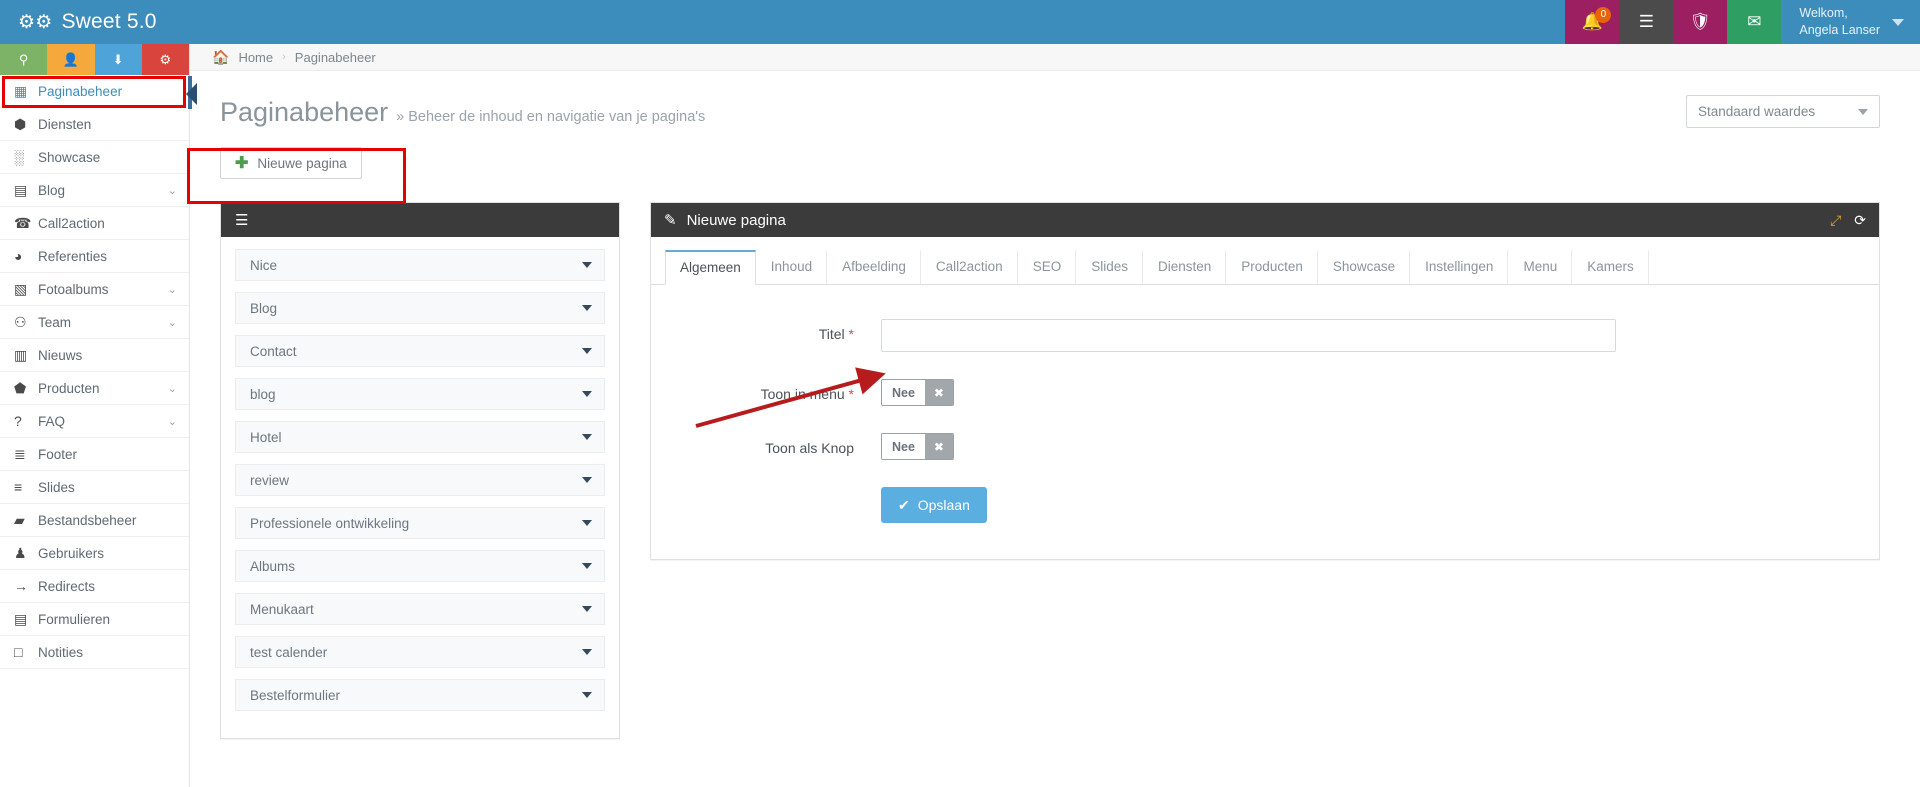 This screenshot has height=787, width=1920. I want to click on sidebar-item-gebruikers: ♟ Gebruikers, so click(94, 553).